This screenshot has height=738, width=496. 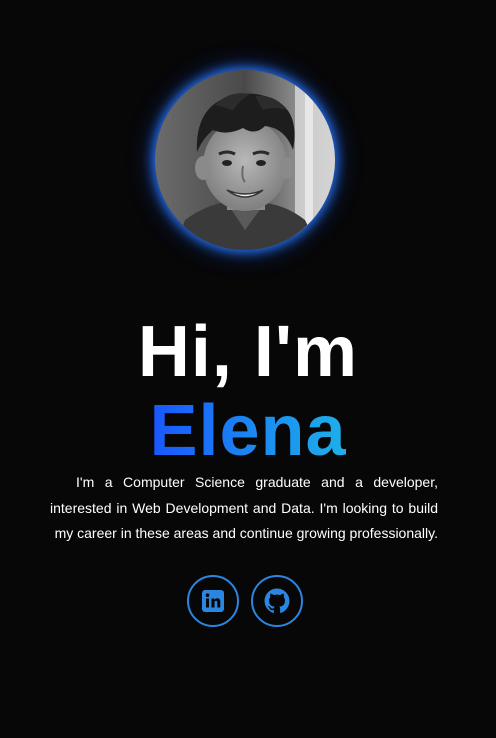 I want to click on name-text: Elena, so click(x=248, y=431).